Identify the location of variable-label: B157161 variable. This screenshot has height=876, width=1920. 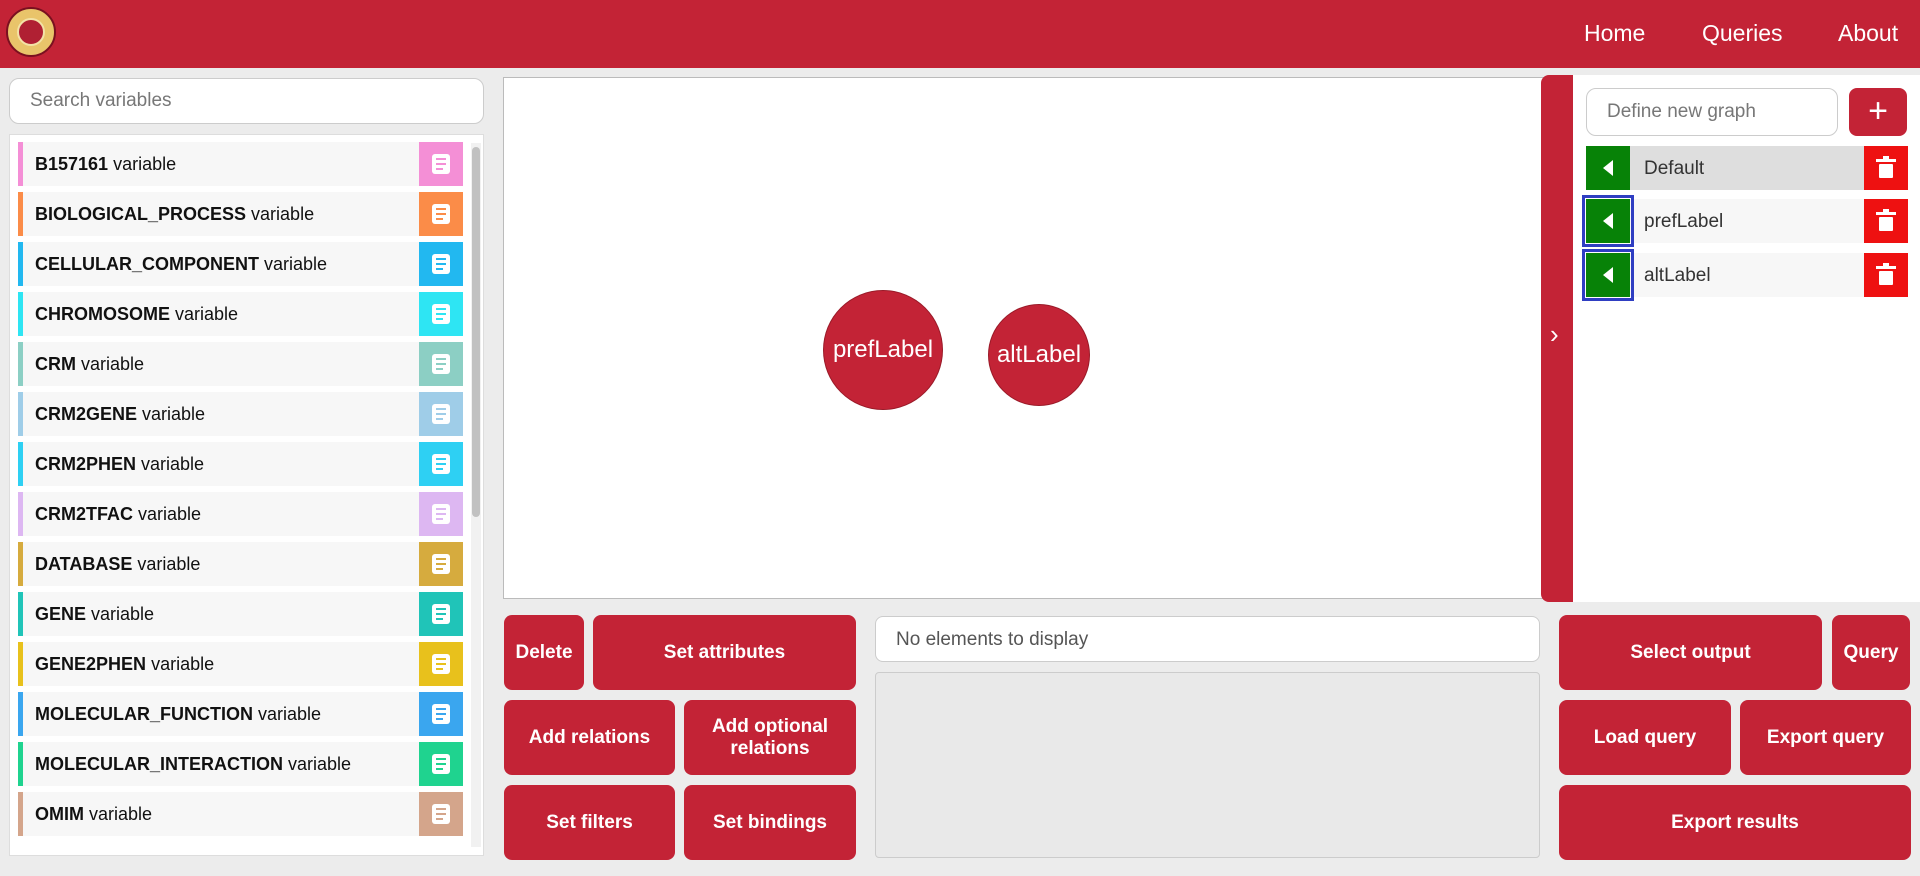
(105, 164).